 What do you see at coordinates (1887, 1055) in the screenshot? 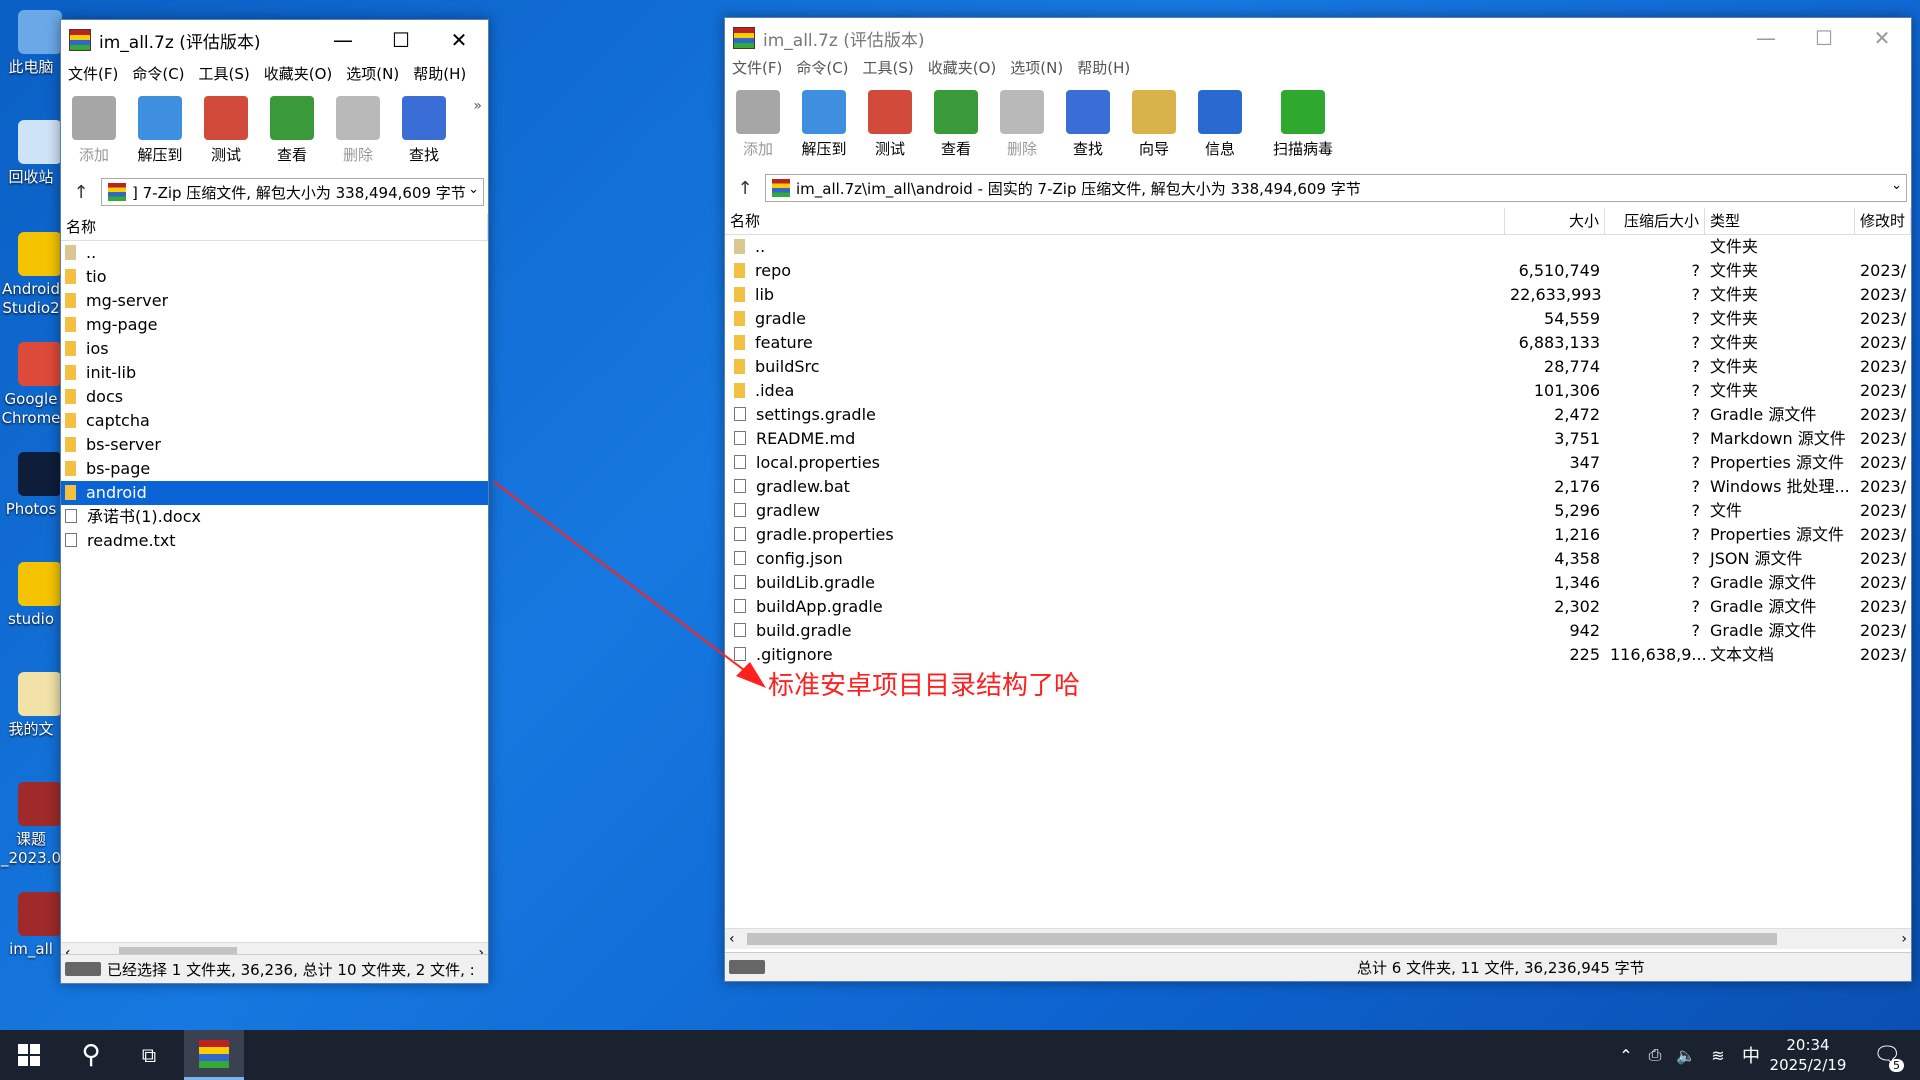
I see `notification-center-icon: 🗨 5` at bounding box center [1887, 1055].